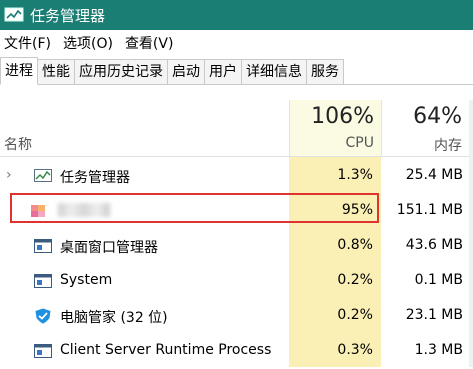  I want to click on process-name: 任务管理器, so click(95, 178).